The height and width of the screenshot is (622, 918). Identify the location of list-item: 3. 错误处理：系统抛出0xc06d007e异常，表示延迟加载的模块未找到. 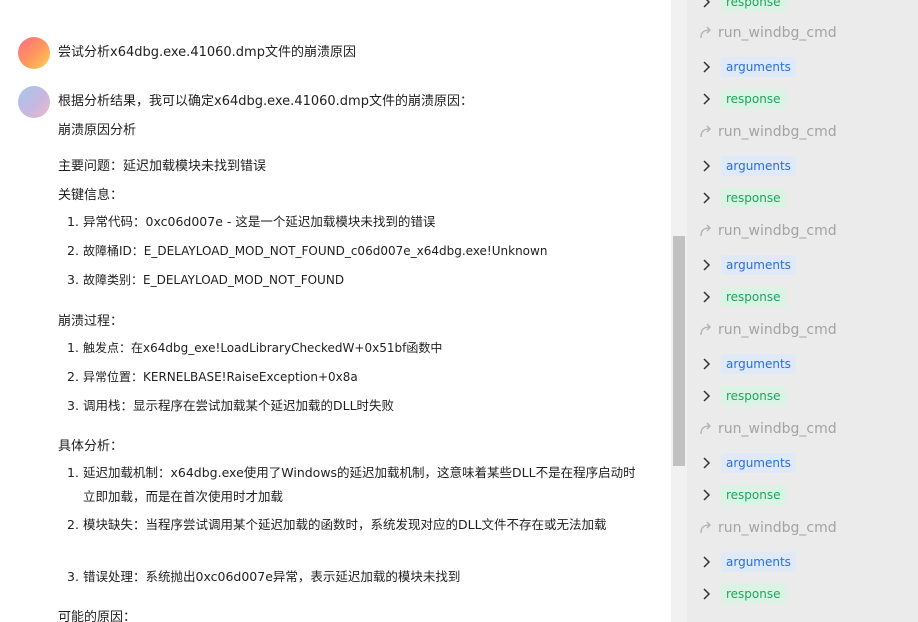
(357, 577).